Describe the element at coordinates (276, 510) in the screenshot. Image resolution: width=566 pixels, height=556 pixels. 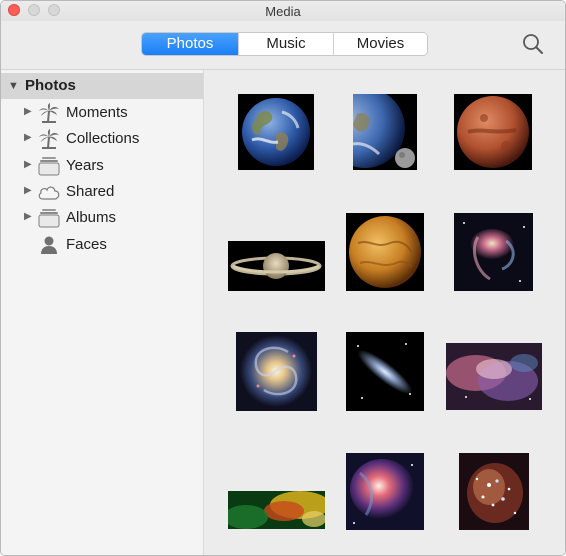
I see `photo-thumbnail-colorful-nebula` at that location.